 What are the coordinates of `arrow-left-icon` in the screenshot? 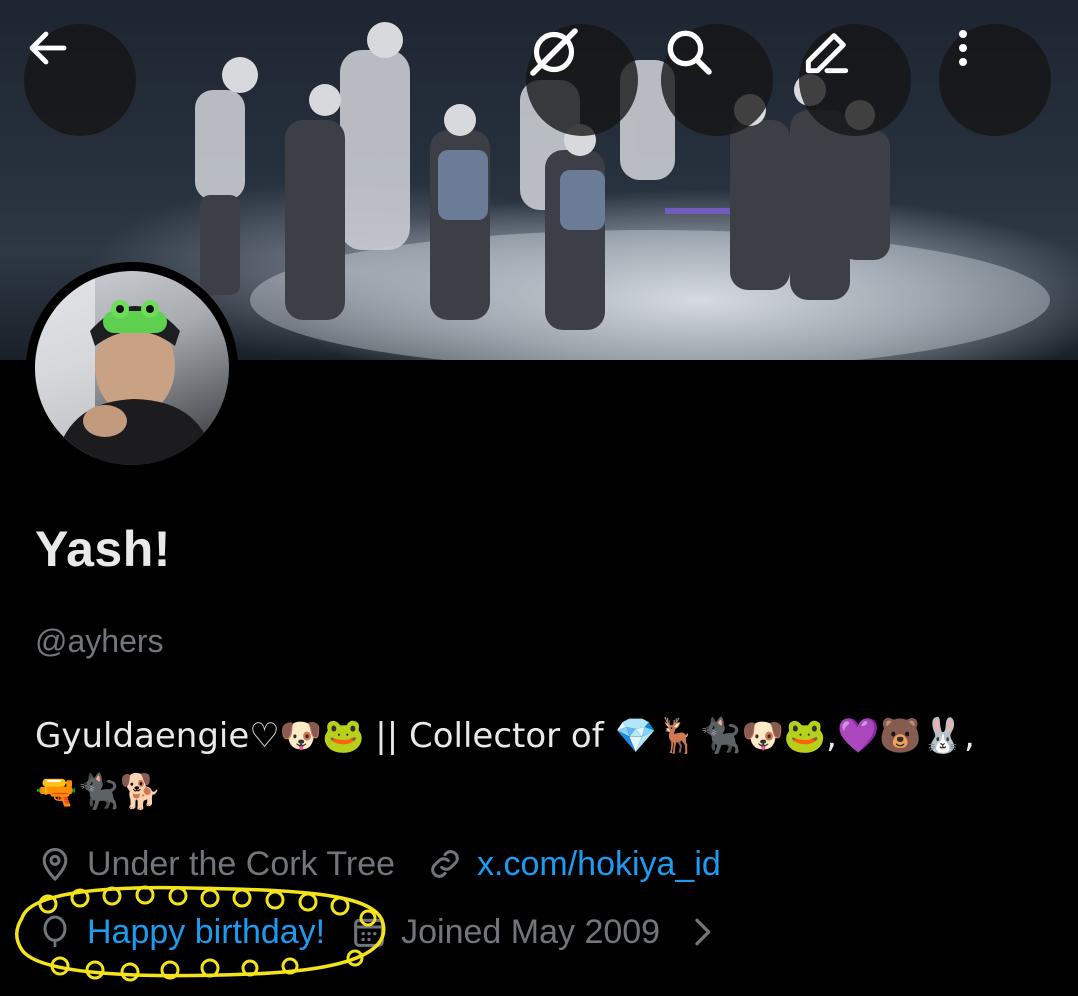 It's located at (48, 48).